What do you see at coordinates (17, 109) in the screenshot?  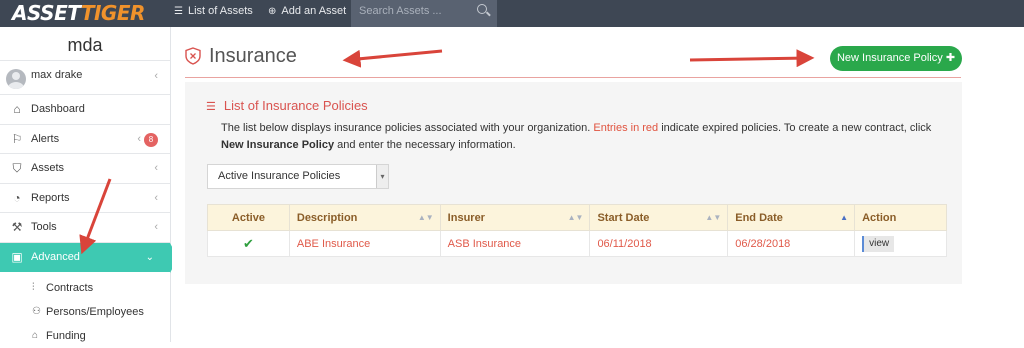 I see `home-icon: ⌂` at bounding box center [17, 109].